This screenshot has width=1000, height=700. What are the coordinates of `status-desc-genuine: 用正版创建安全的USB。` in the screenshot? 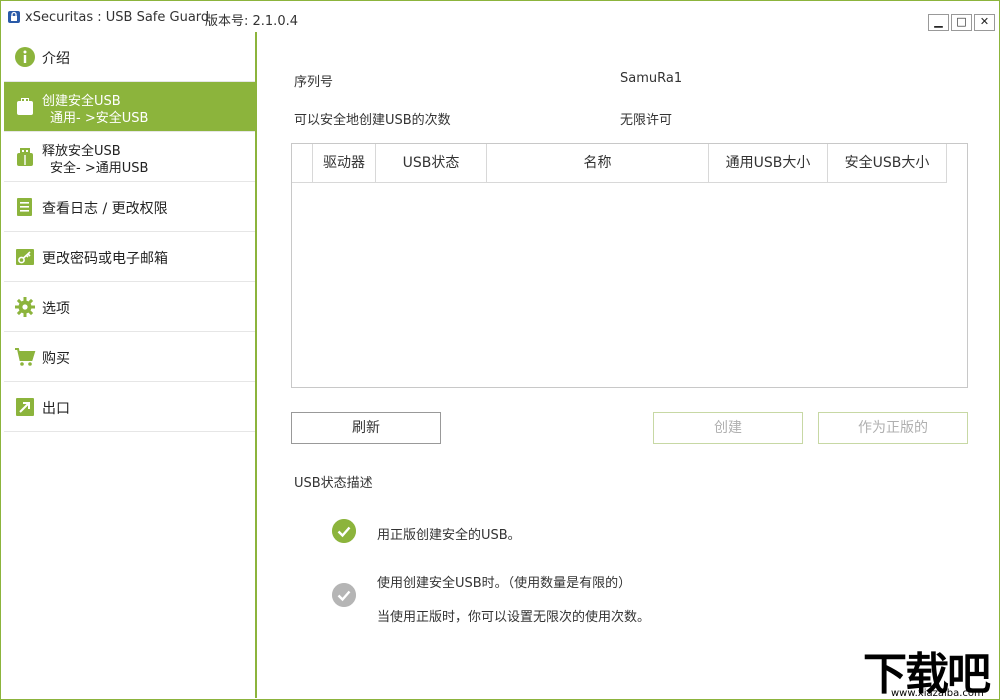 It's located at (449, 535).